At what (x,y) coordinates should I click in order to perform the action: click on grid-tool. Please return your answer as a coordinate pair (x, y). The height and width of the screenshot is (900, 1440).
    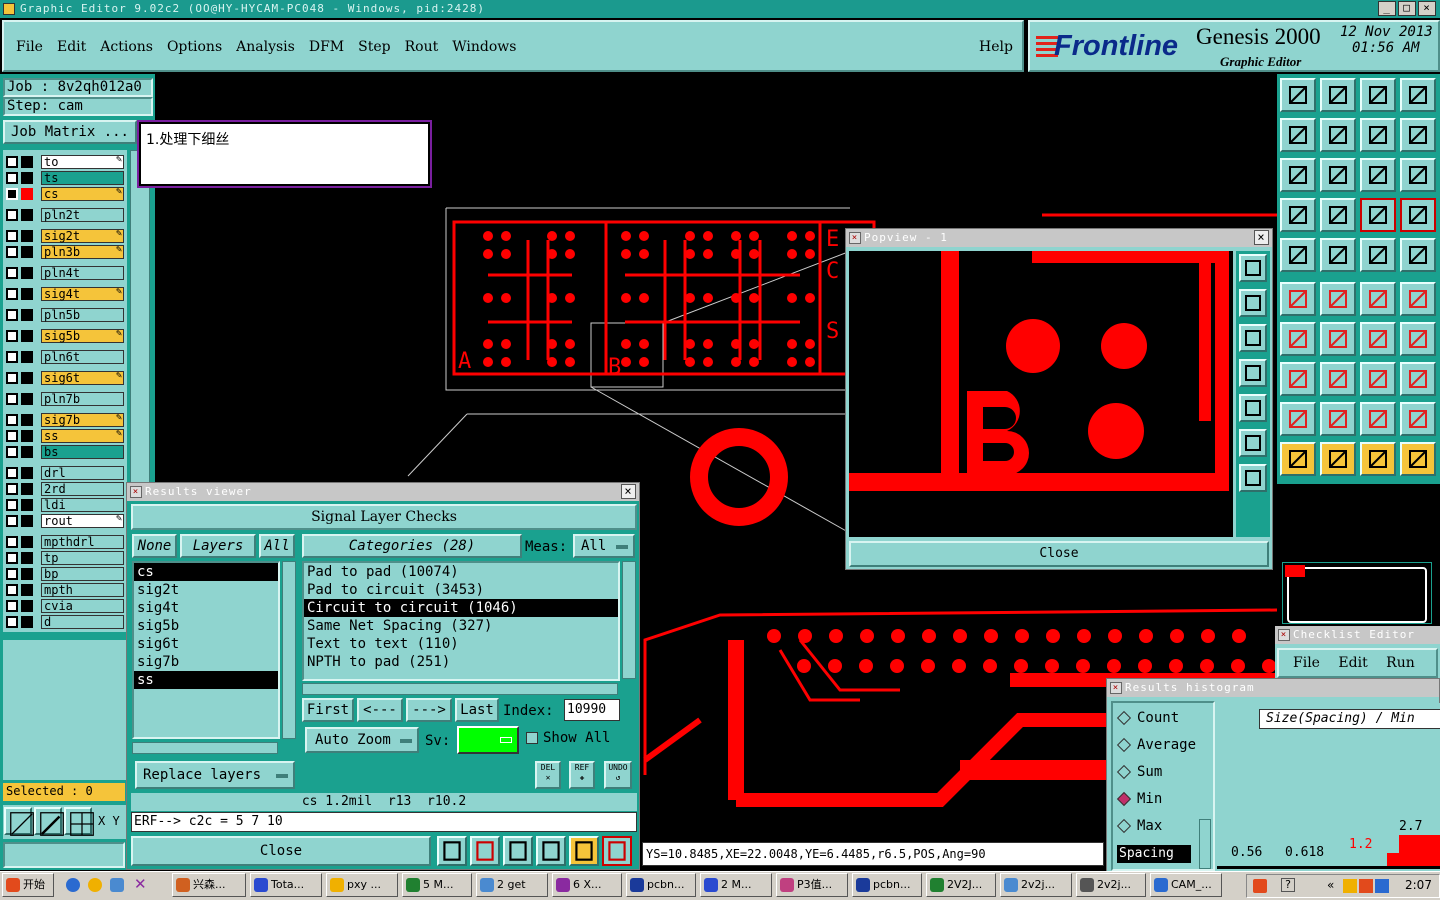
    Looking at the image, I should click on (79, 821).